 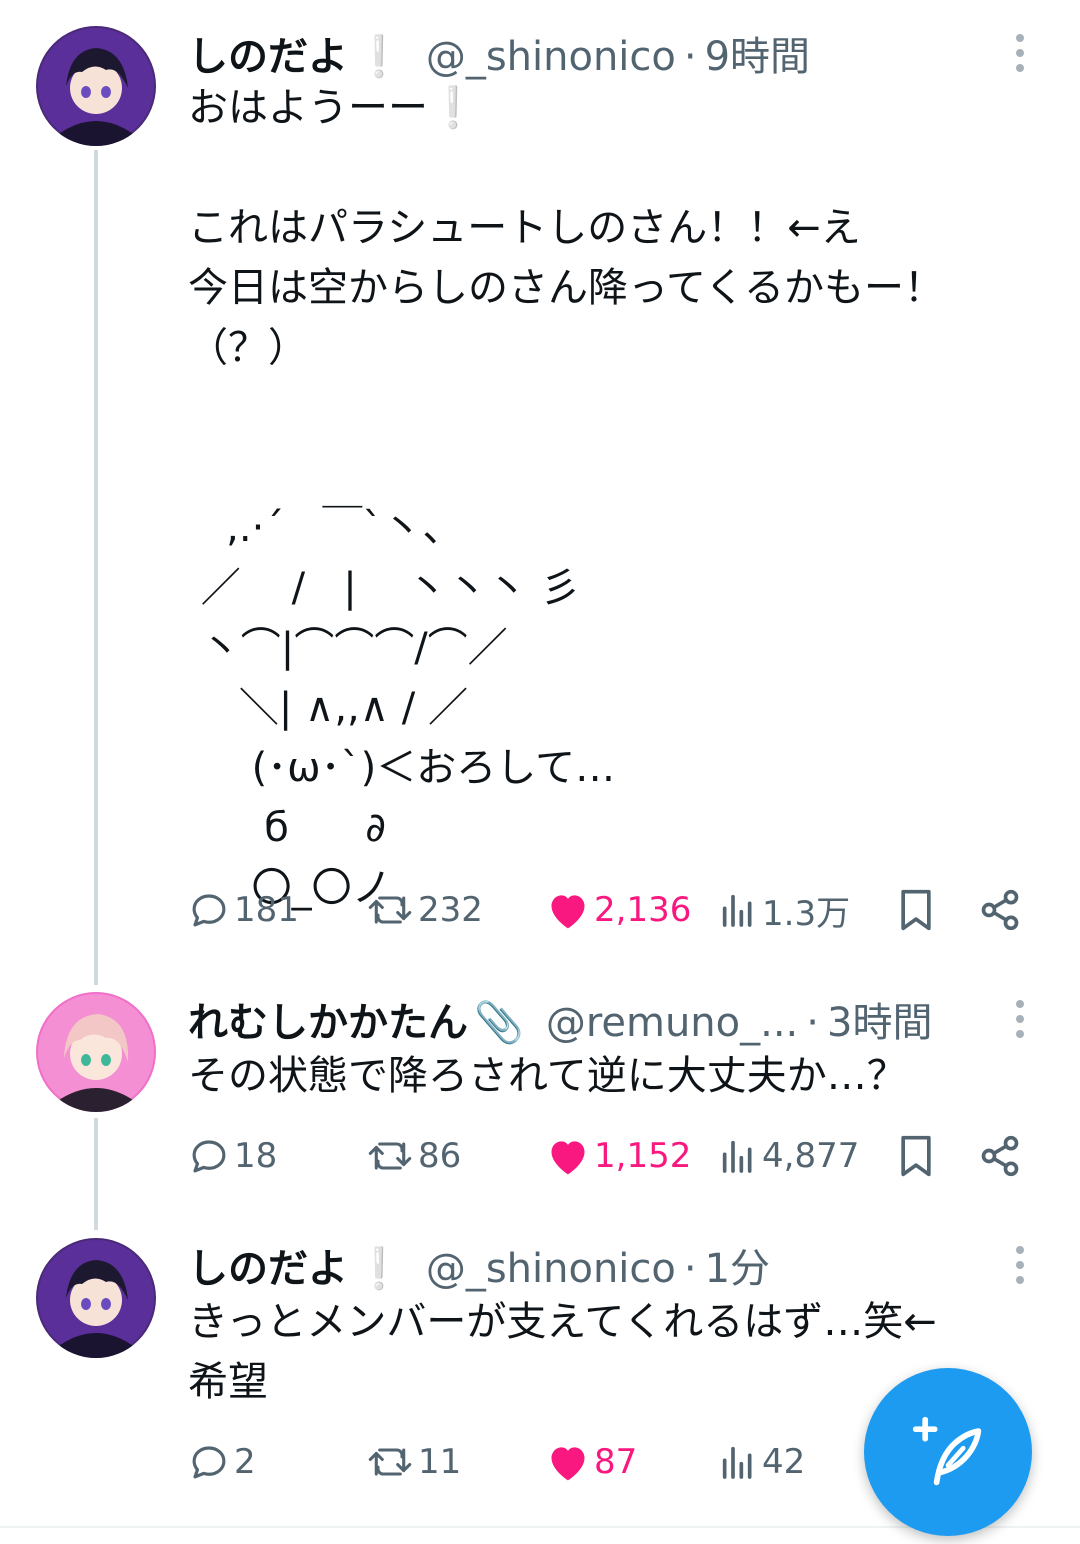 I want to click on retweet-button: 232, so click(x=424, y=910).